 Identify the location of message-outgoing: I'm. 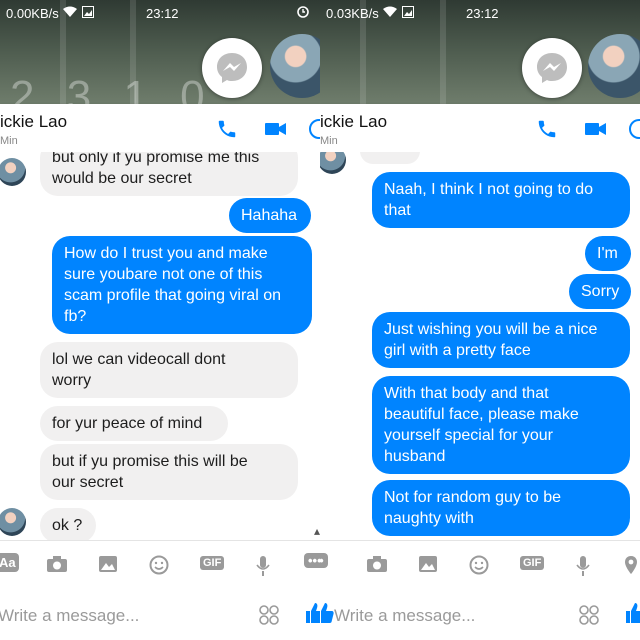
(608, 253).